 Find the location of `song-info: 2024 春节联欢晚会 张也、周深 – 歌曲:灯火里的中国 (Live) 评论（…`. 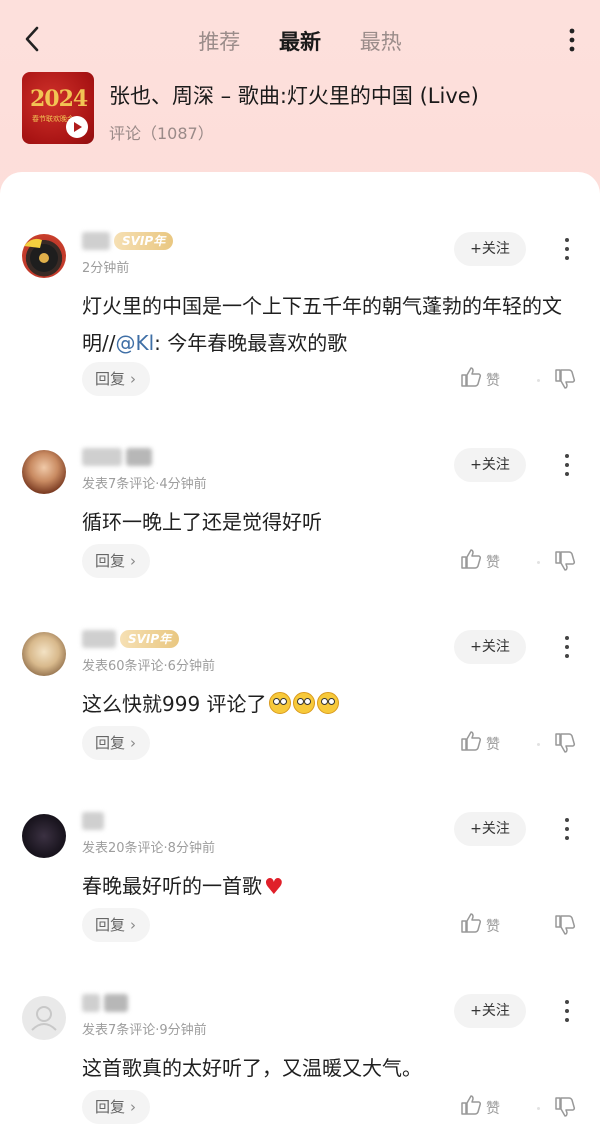

song-info: 2024 春节联欢晚会 张也、周深 – 歌曲:灯火里的中国 (Live) 评论（… is located at coordinates (301, 109).